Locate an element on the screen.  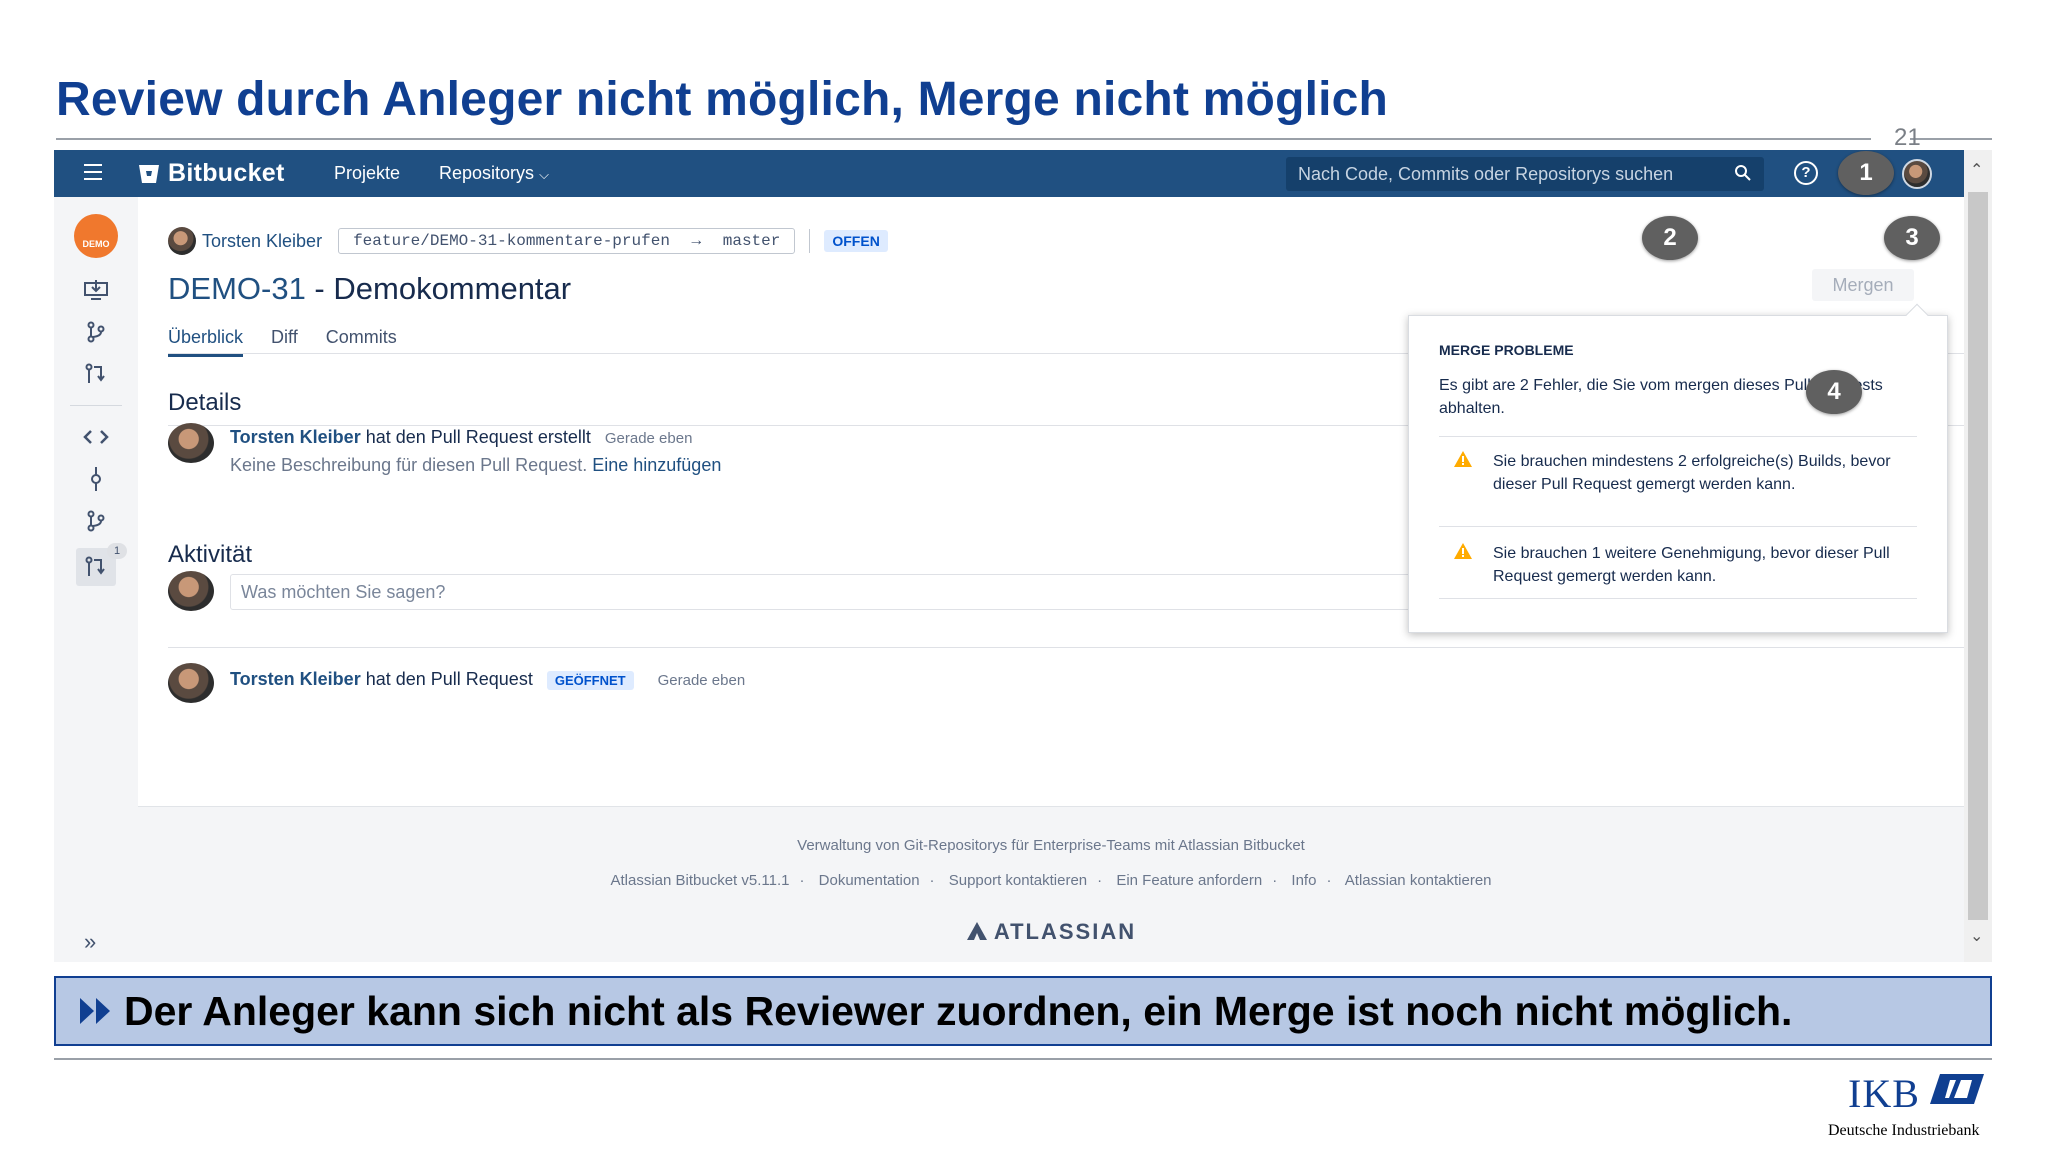
details-heading: Details is located at coordinates (205, 402).